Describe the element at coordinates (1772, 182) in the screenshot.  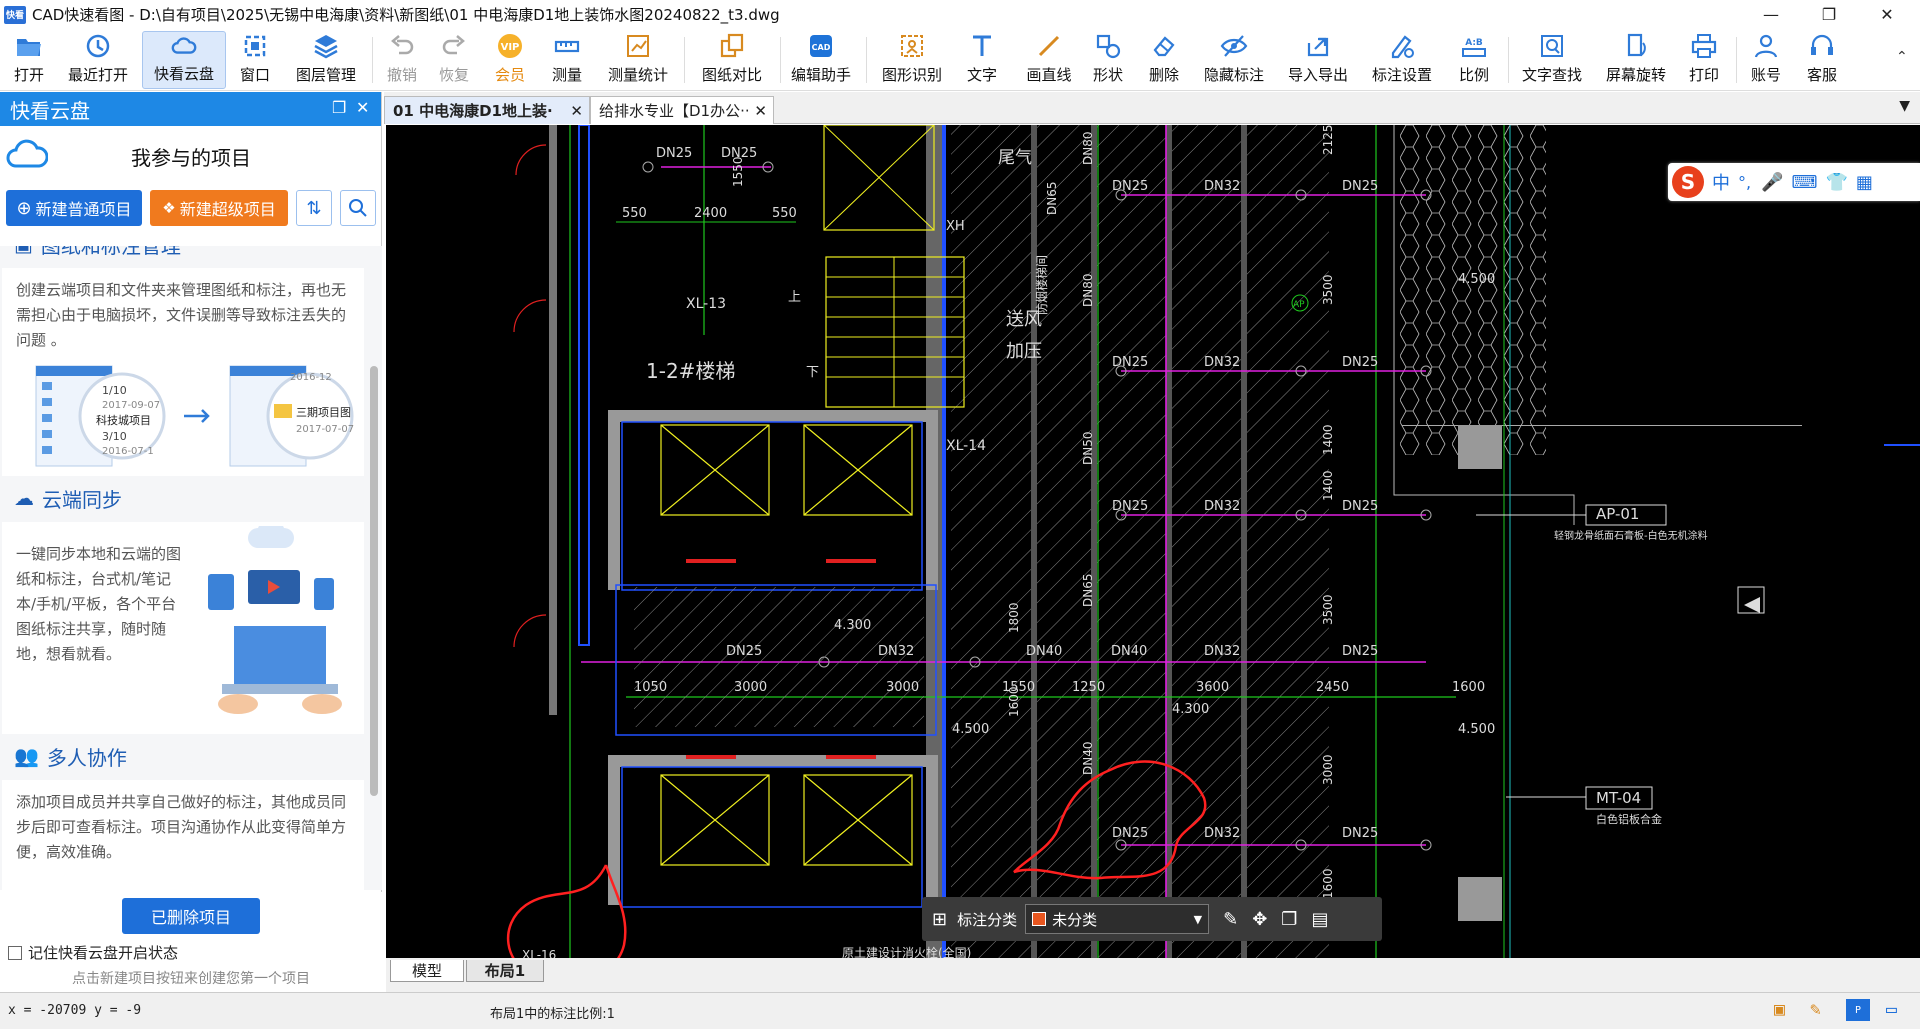
I see `microphone-icon: 🎤` at that location.